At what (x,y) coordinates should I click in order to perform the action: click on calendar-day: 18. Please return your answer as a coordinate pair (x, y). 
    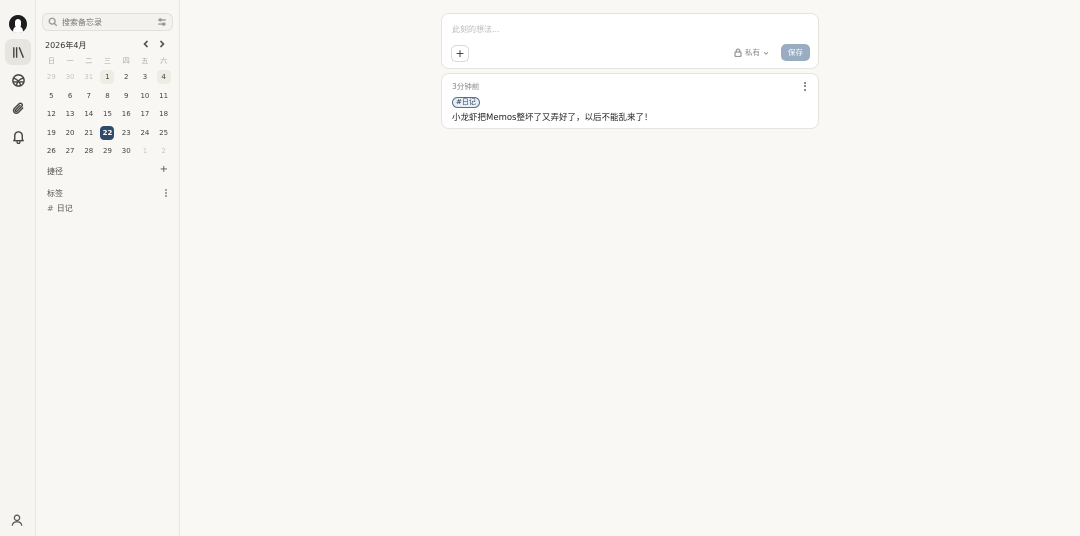
    Looking at the image, I should click on (163, 114).